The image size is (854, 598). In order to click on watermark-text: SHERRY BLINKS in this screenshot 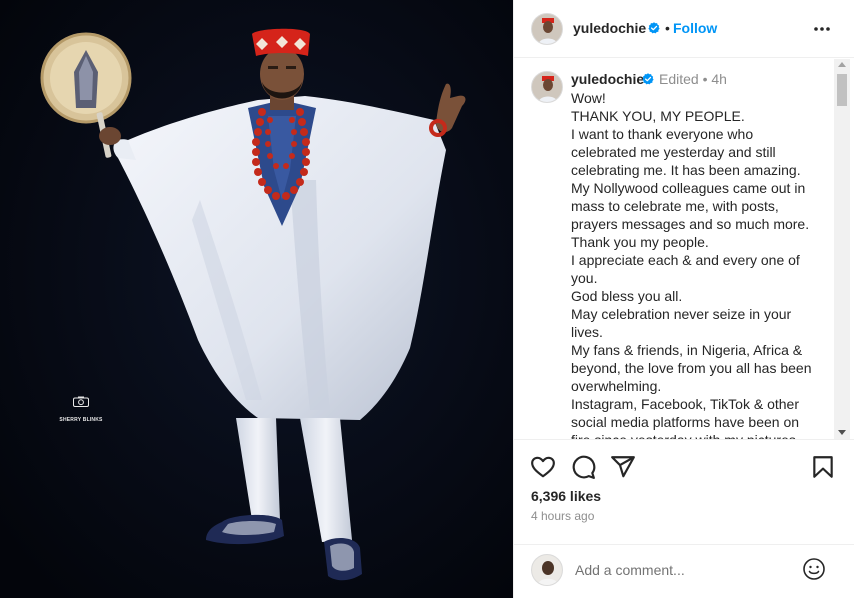, I will do `click(81, 420)`.